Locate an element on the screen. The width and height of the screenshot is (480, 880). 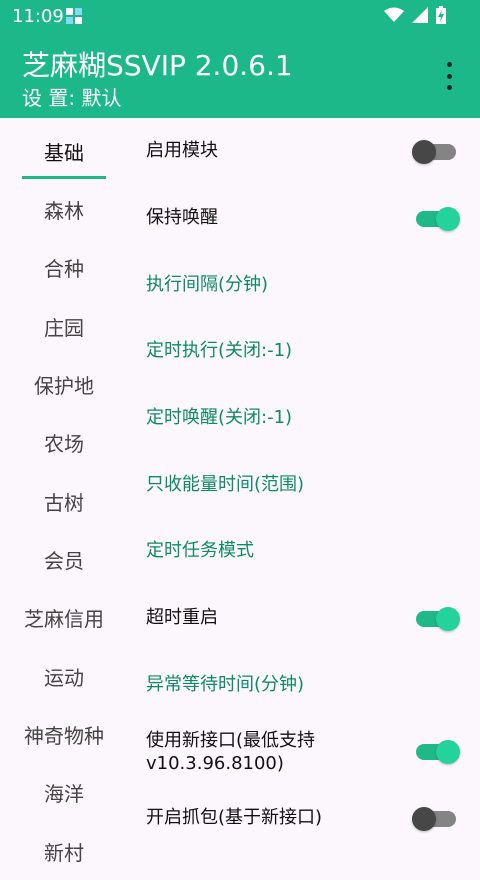
setting-new-api: 使用新接口(最低支持 v10.3.96.8100) is located at coordinates (306, 752).